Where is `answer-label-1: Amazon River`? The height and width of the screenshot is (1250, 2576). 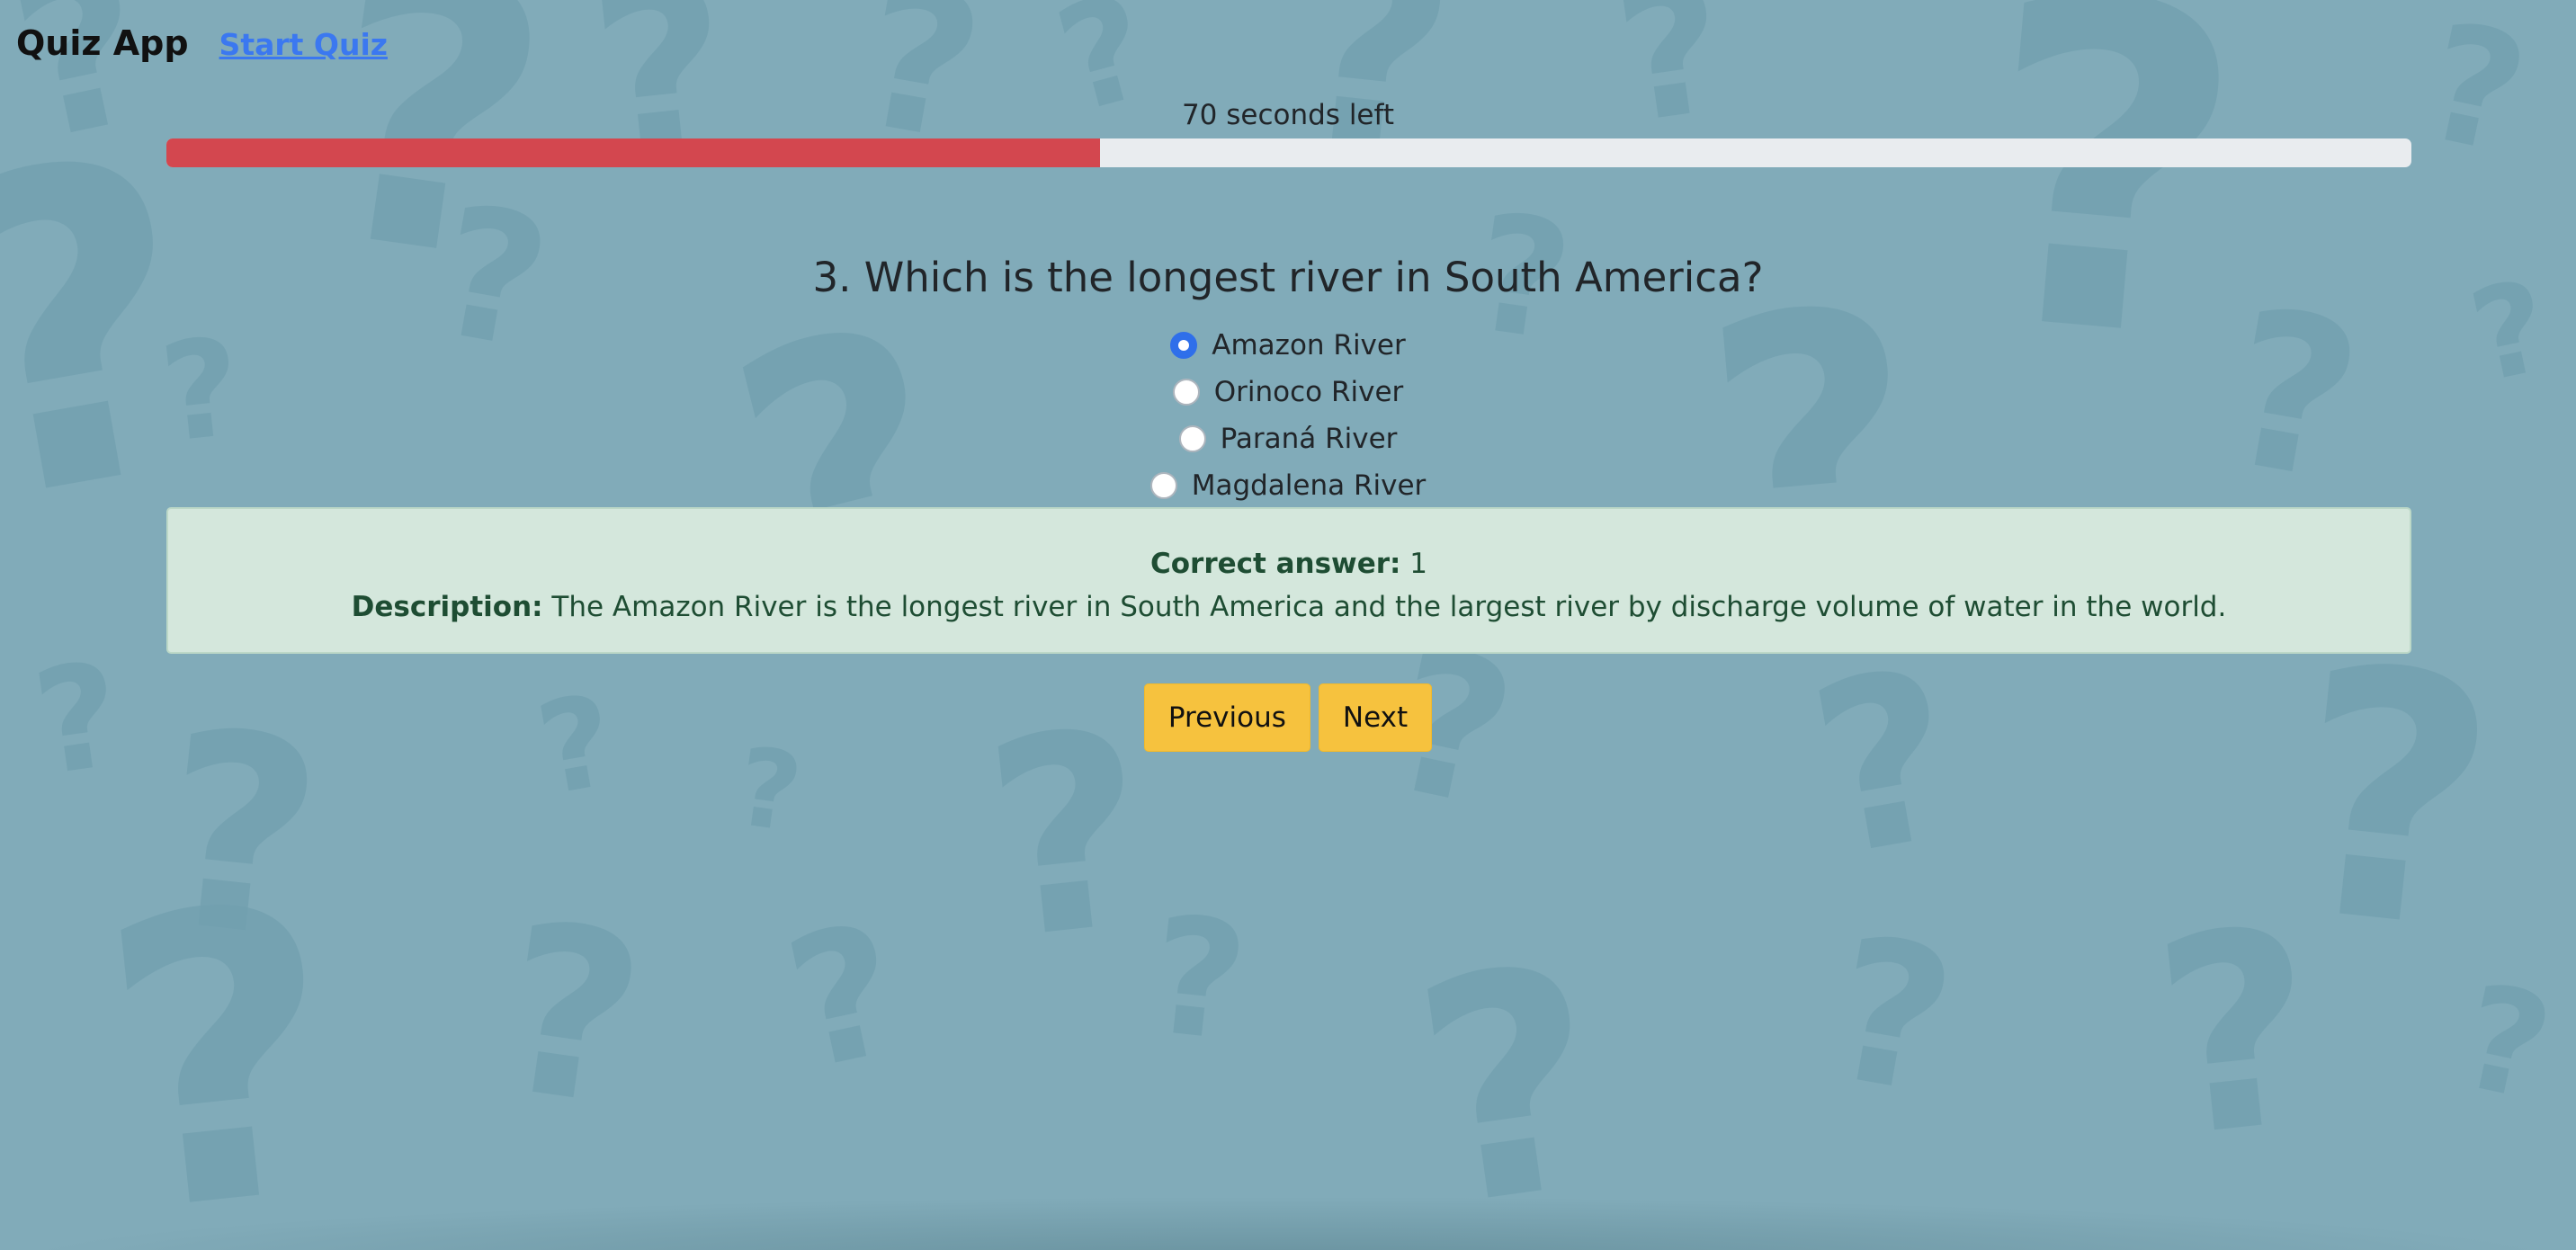 answer-label-1: Amazon River is located at coordinates (1309, 345).